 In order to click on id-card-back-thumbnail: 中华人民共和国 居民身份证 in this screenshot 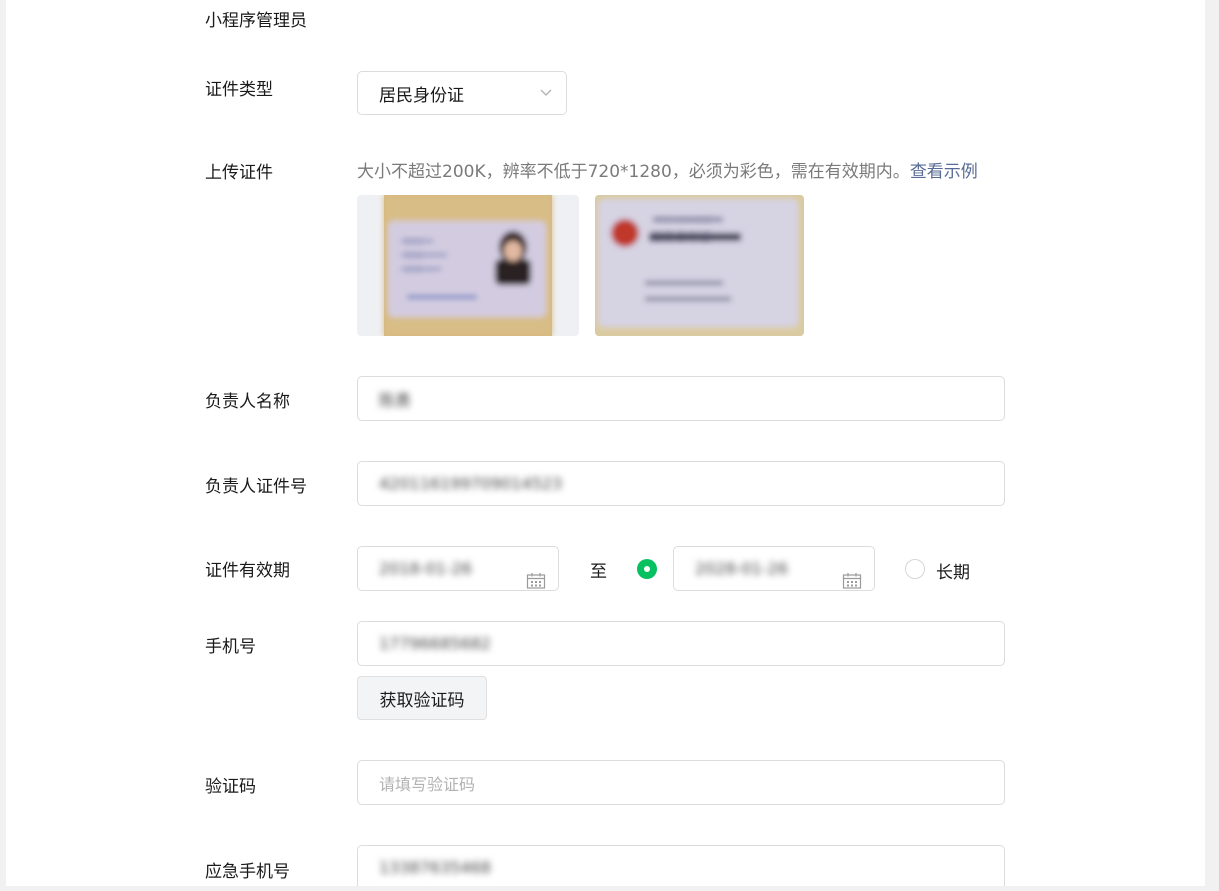, I will do `click(699, 265)`.